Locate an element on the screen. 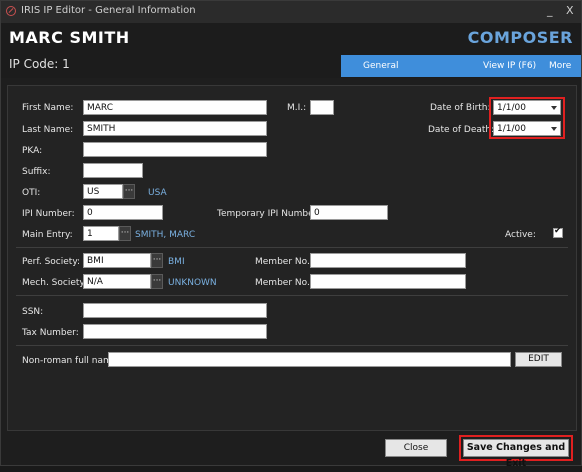 The height and width of the screenshot is (472, 582). perf-society-field: BMI is located at coordinates (117, 260).